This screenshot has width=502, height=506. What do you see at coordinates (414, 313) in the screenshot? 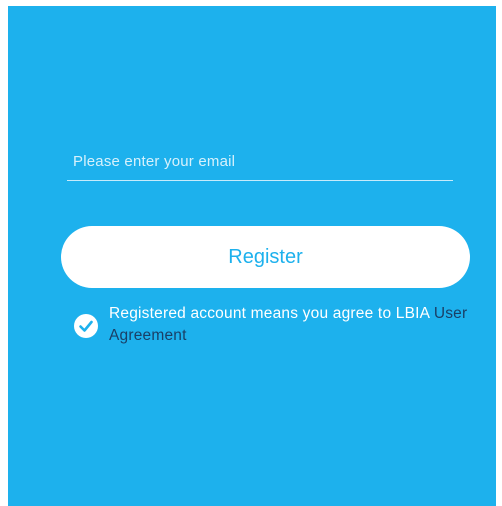
I see `agreement-brand: LBIA` at bounding box center [414, 313].